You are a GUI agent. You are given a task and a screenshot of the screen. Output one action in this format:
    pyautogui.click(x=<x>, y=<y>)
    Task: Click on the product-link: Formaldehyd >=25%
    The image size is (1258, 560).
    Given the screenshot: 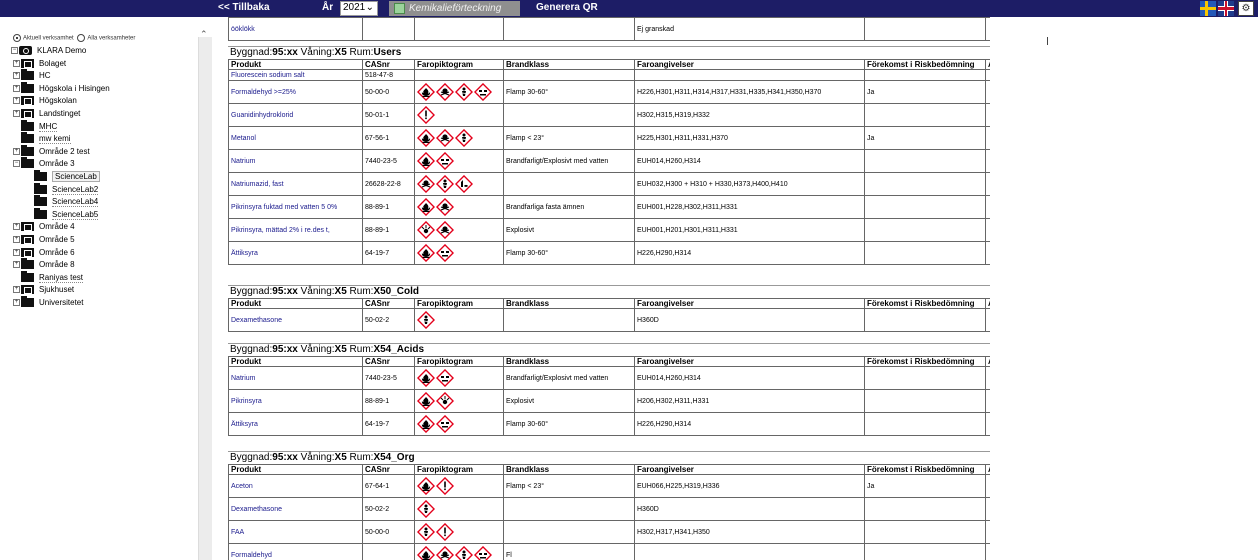 What is the action you would take?
    pyautogui.click(x=295, y=92)
    